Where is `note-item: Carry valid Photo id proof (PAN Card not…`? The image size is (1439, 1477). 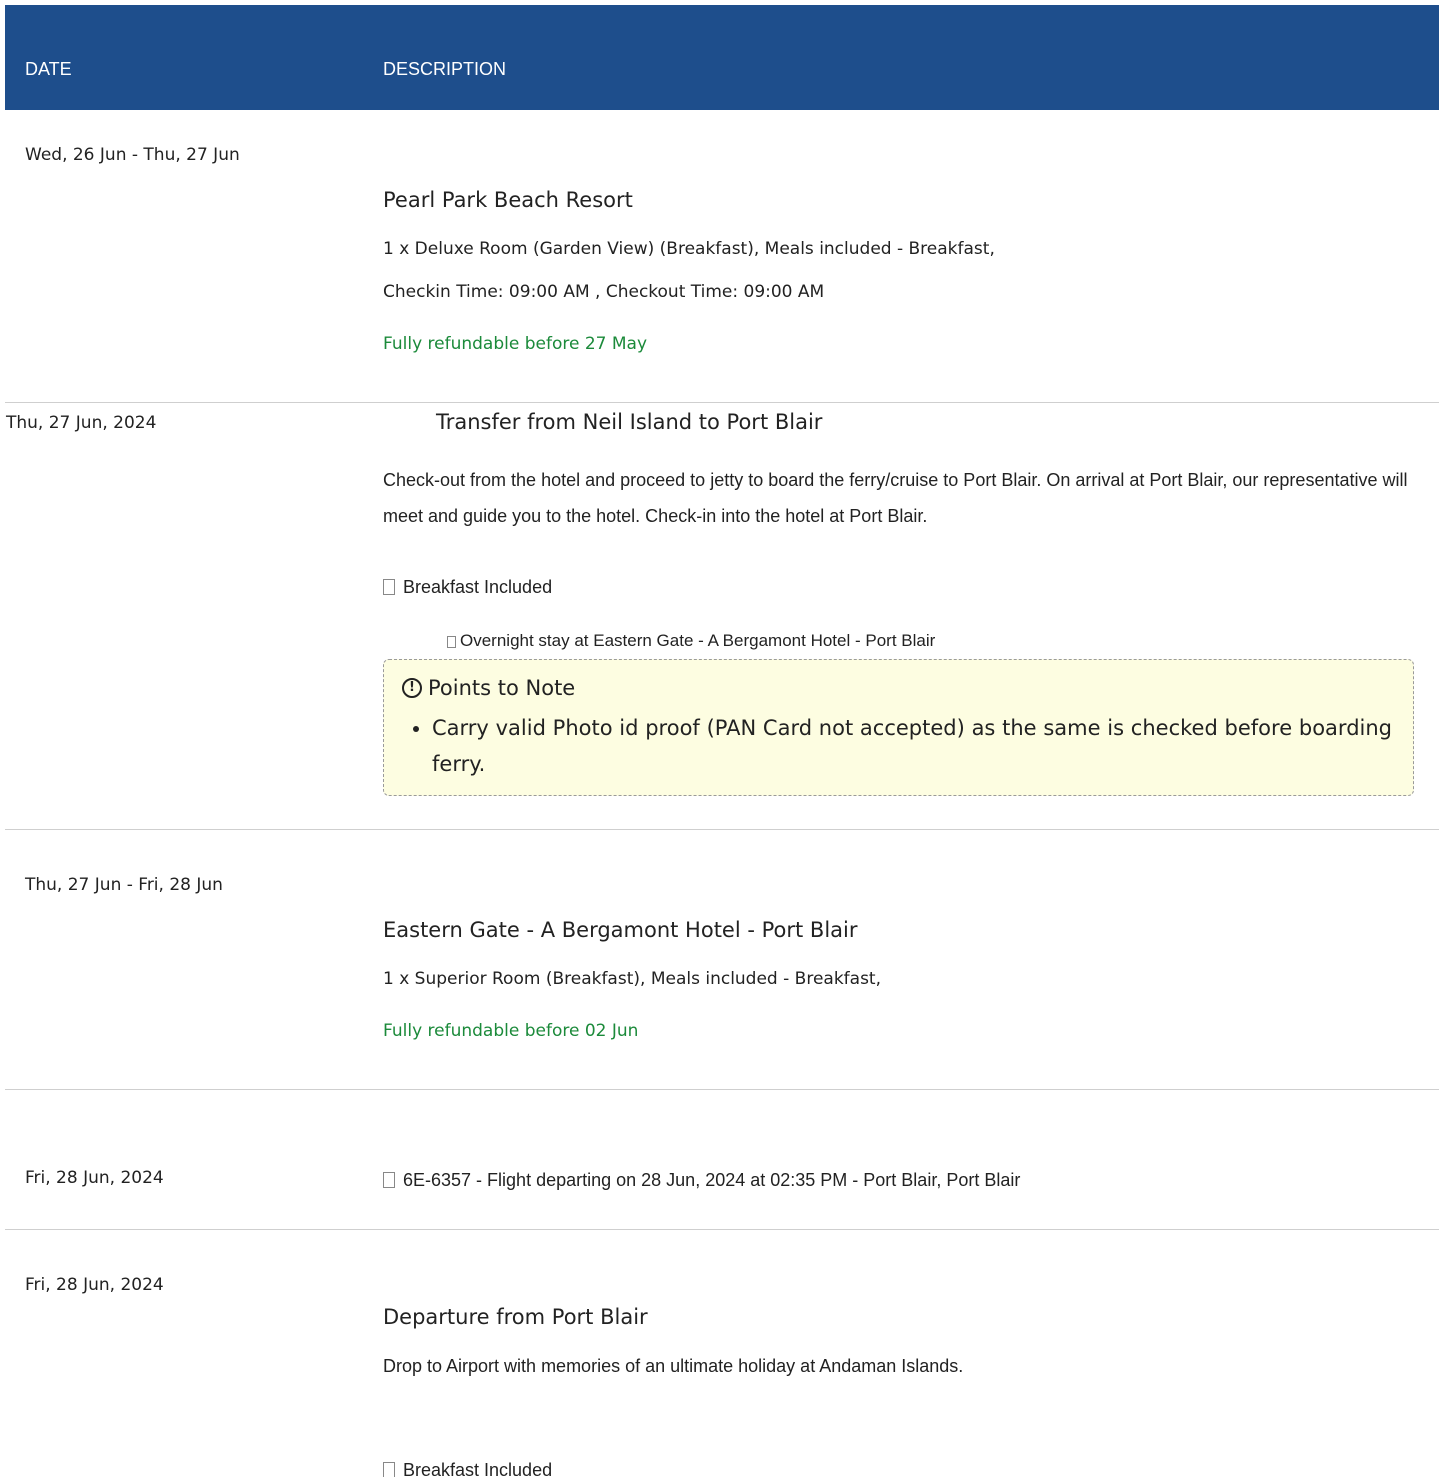 note-item: Carry valid Photo id proof (PAN Card not… is located at coordinates (912, 746).